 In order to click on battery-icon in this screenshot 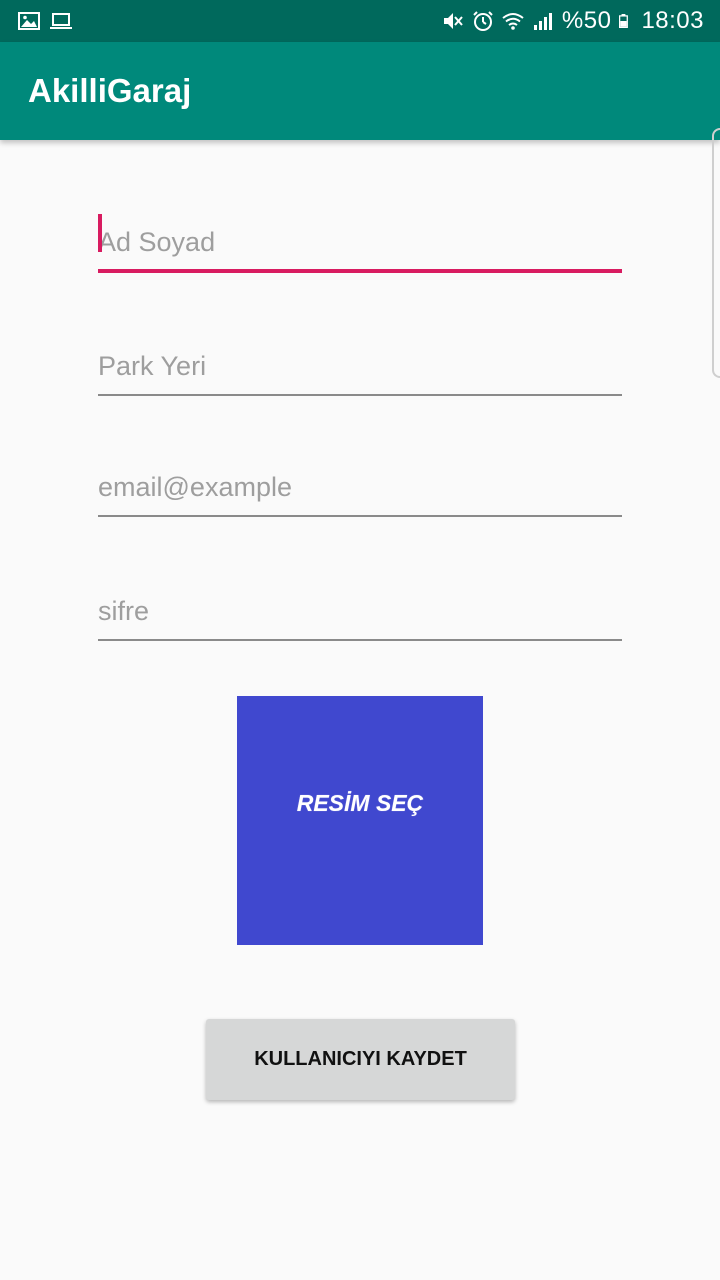, I will do `click(624, 21)`.